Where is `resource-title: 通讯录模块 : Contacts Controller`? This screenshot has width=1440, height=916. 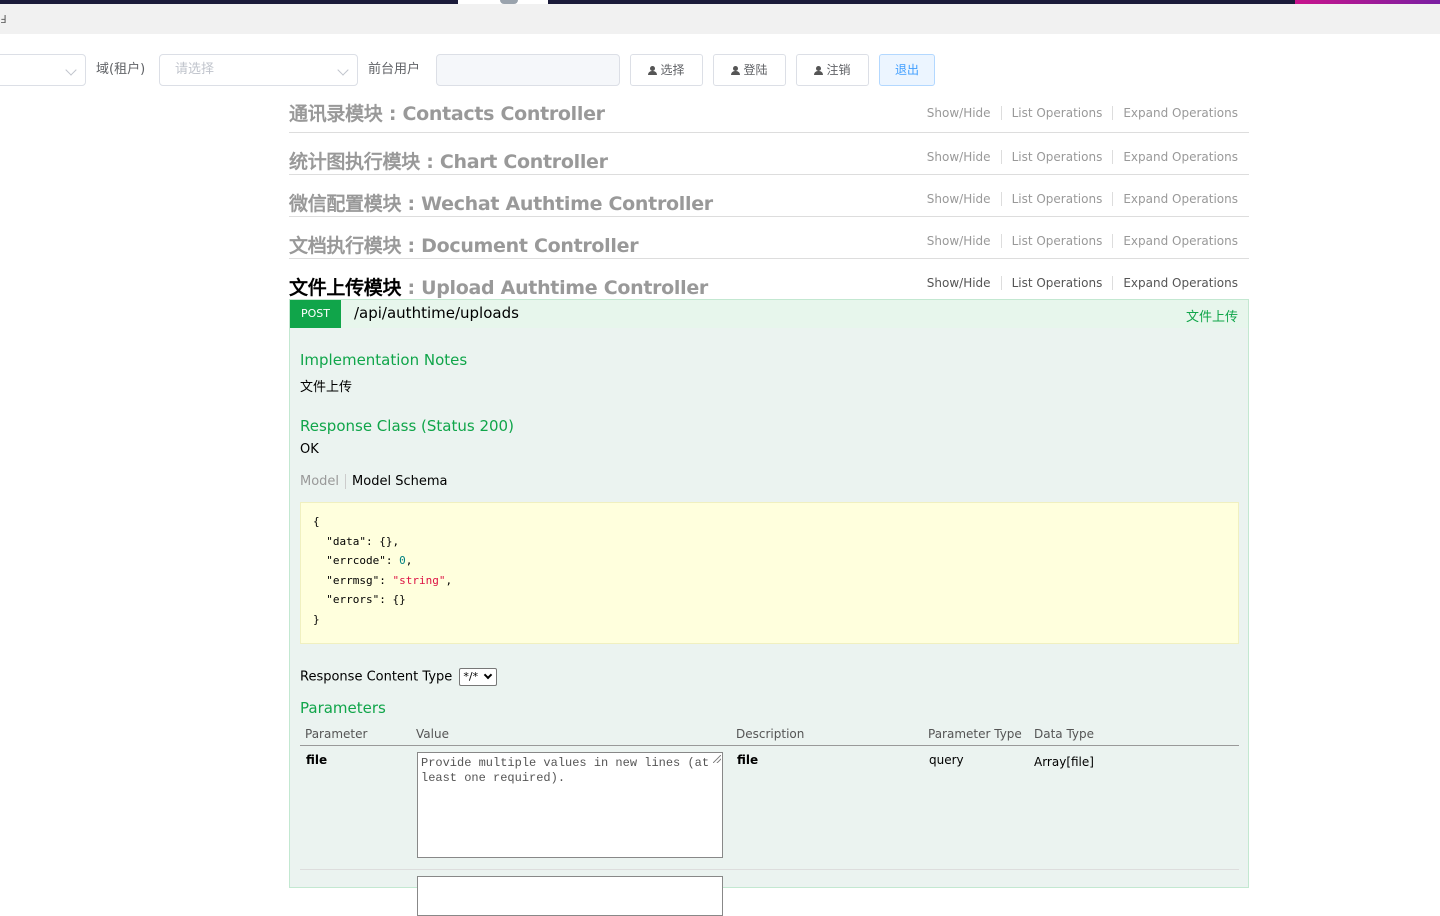 resource-title: 通讯录模块 : Contacts Controller is located at coordinates (447, 112).